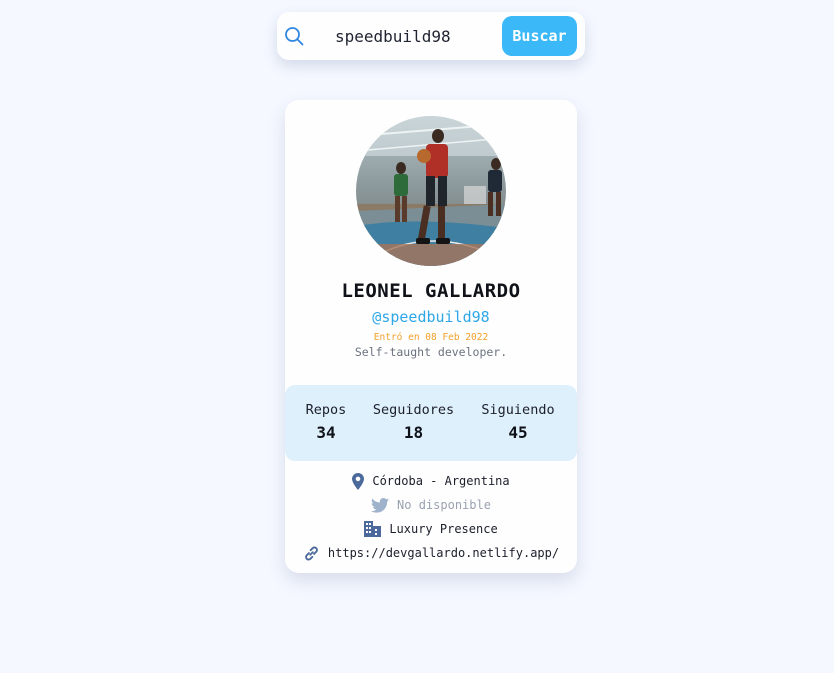 The height and width of the screenshot is (673, 834). I want to click on search-input, so click(402, 36).